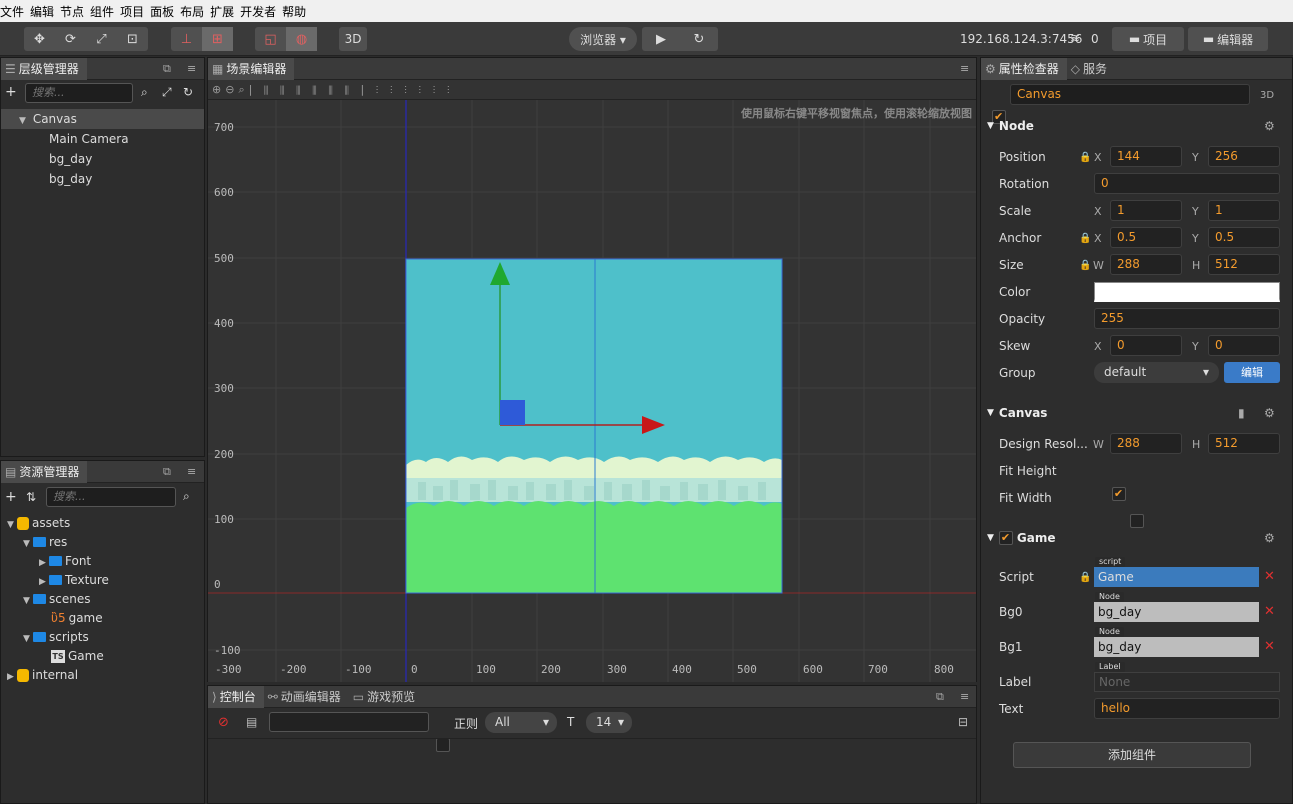 This screenshot has width=1293, height=804. Describe the element at coordinates (1241, 413) in the screenshot. I see `book-icon: ▮` at that location.